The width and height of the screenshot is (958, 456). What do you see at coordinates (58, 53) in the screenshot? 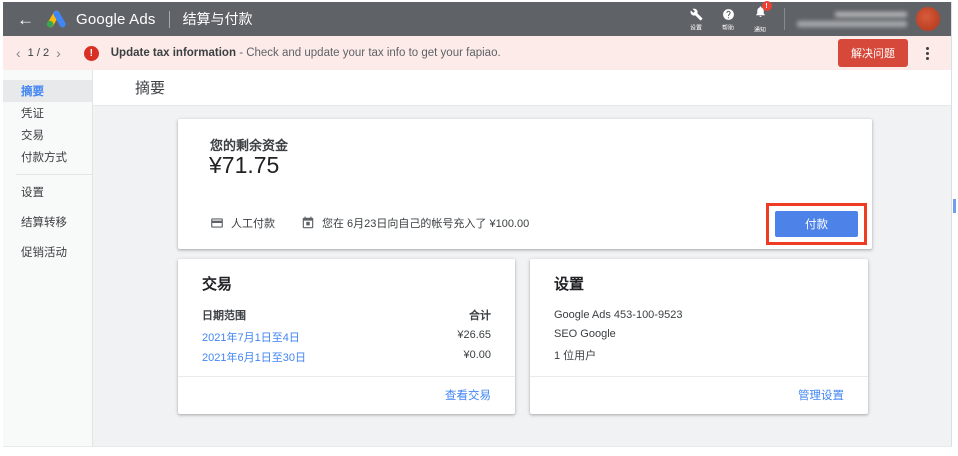
I see `chevron-right-icon: ›` at bounding box center [58, 53].